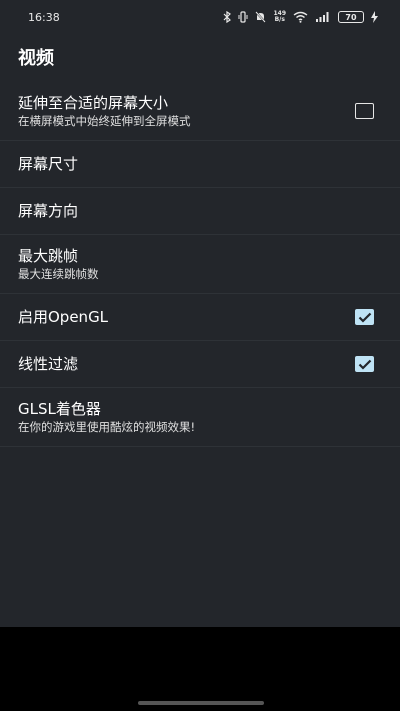  I want to click on setting-title: 线性过滤, so click(48, 363).